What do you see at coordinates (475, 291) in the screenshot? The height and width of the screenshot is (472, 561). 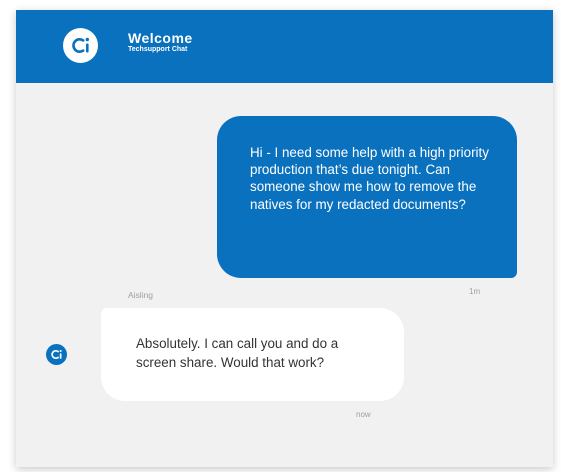 I see `outgoing-message-time: 1m` at bounding box center [475, 291].